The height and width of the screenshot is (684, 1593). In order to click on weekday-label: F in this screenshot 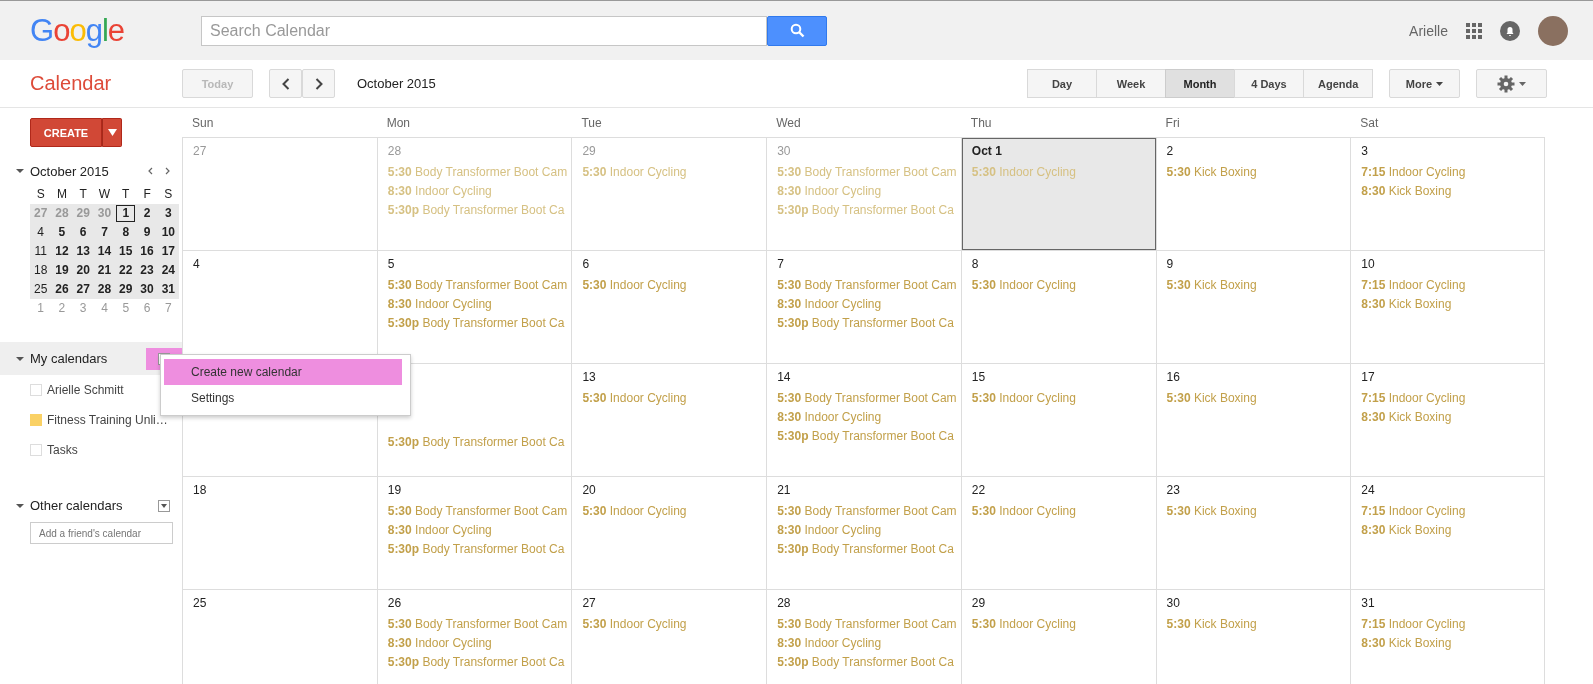, I will do `click(147, 194)`.